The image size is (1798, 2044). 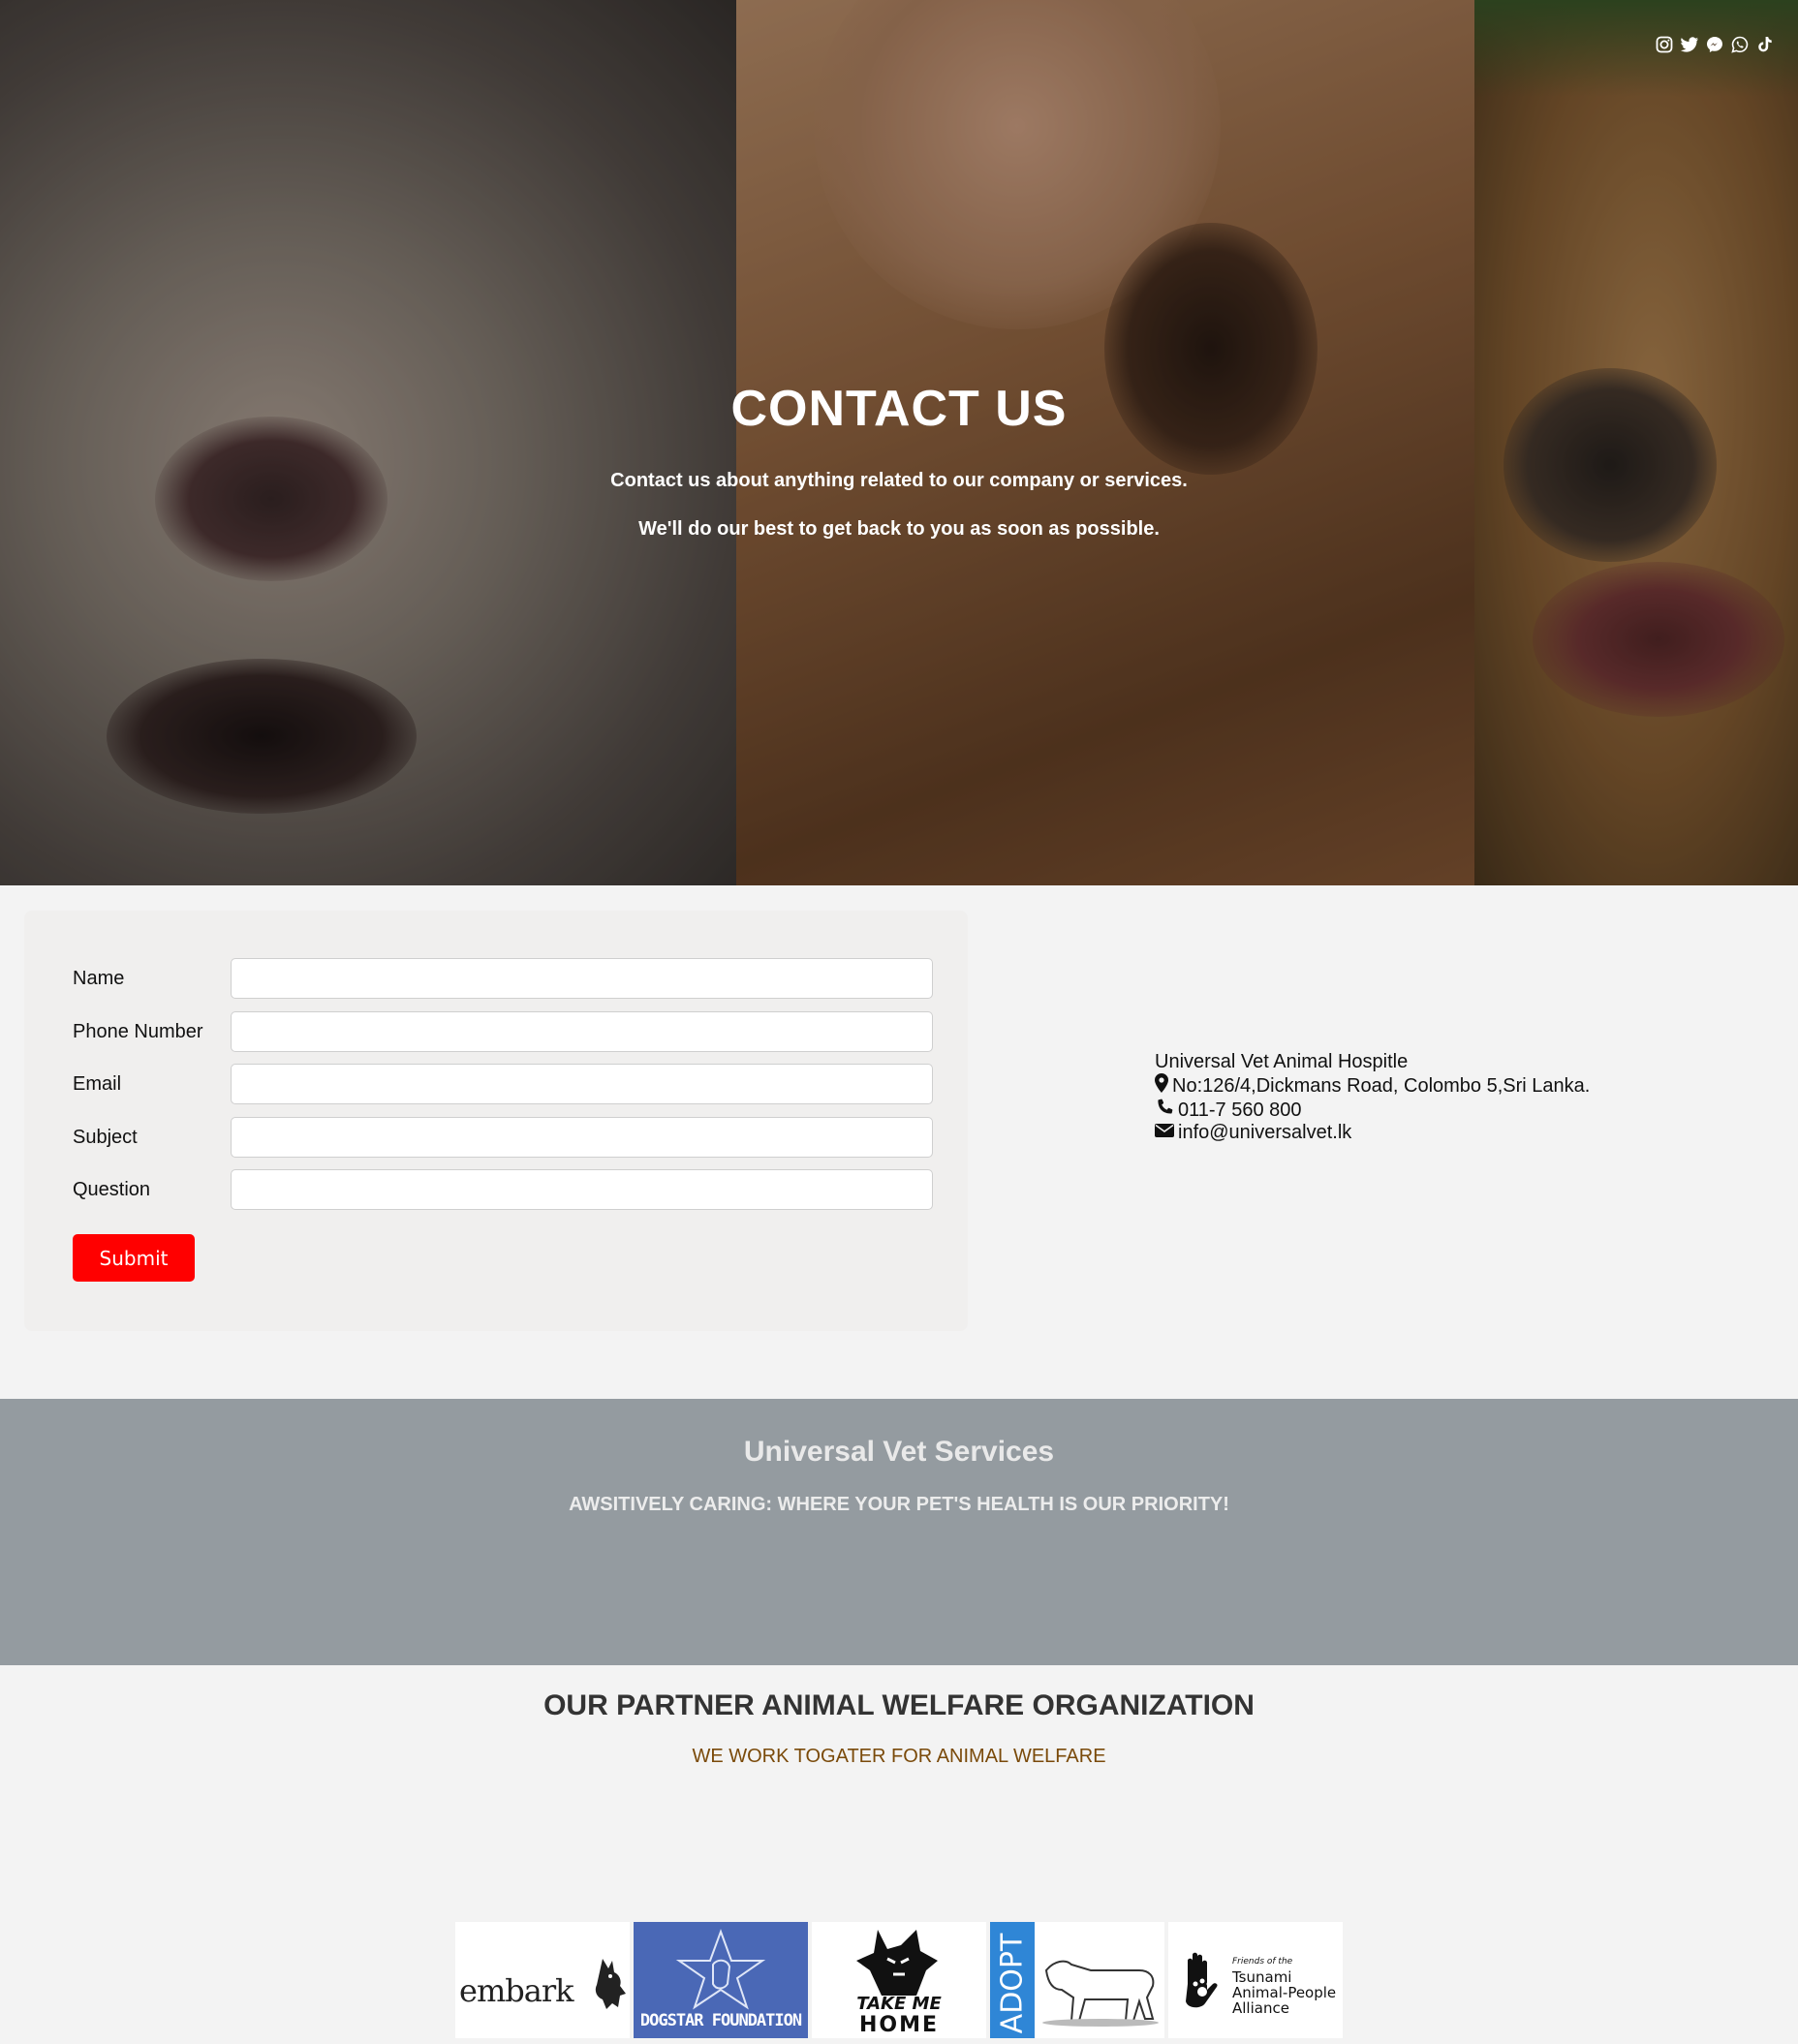 I want to click on email-line: info@universalvet.lk, so click(x=1372, y=1133).